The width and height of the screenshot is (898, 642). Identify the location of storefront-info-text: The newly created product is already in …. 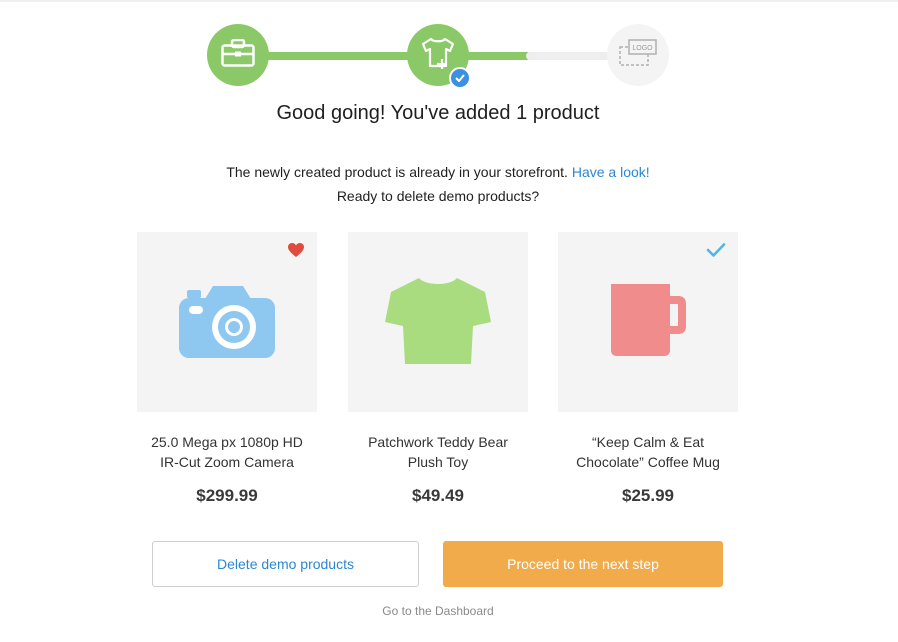
(397, 172).